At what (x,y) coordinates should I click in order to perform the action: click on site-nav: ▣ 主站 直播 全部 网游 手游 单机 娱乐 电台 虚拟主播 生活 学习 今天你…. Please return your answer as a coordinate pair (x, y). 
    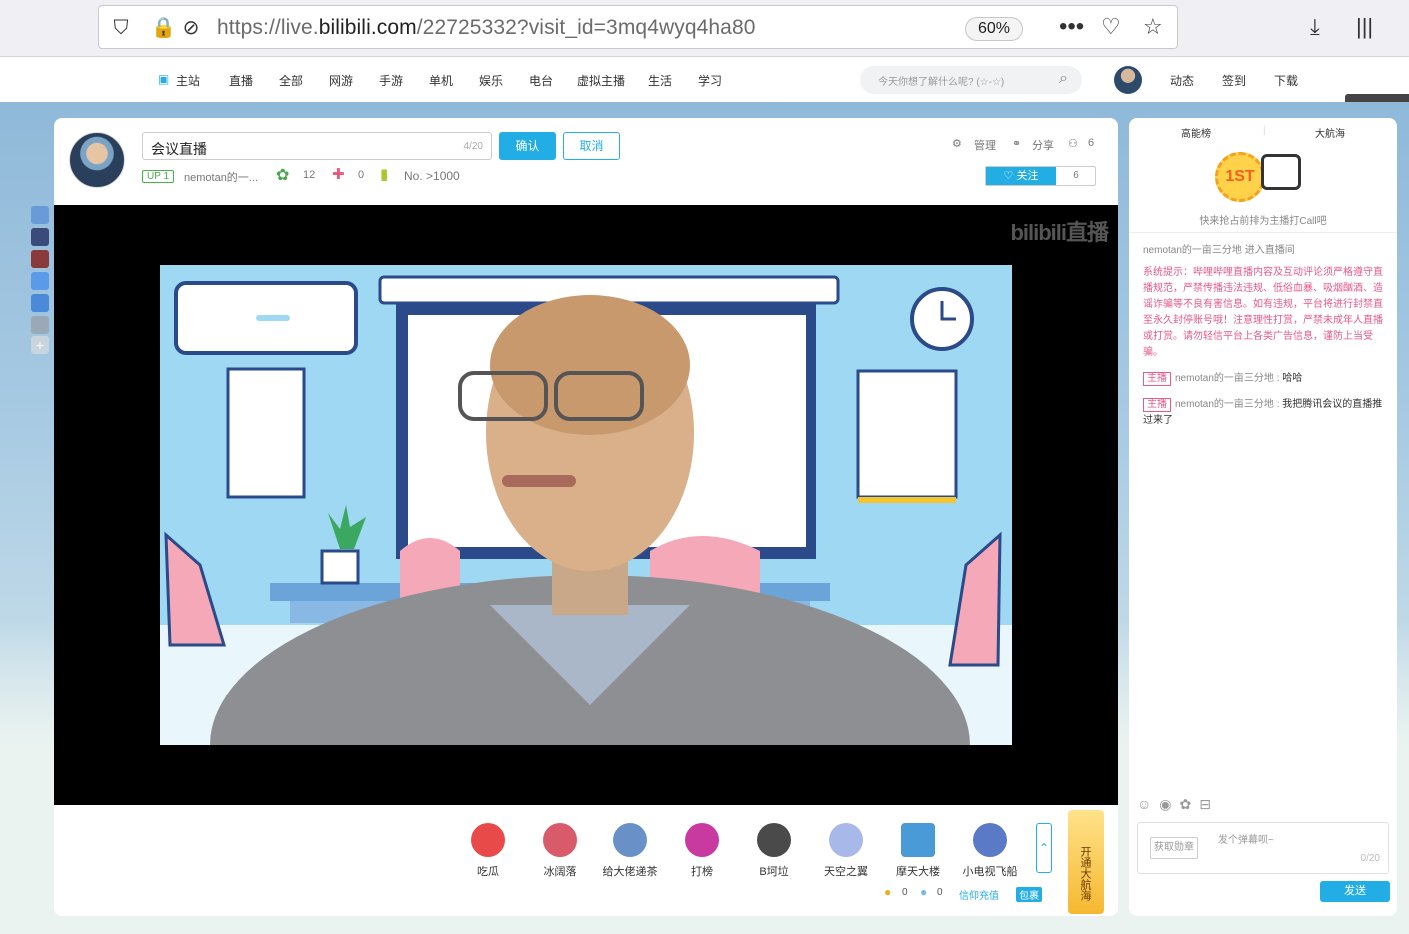
    Looking at the image, I should click on (704, 80).